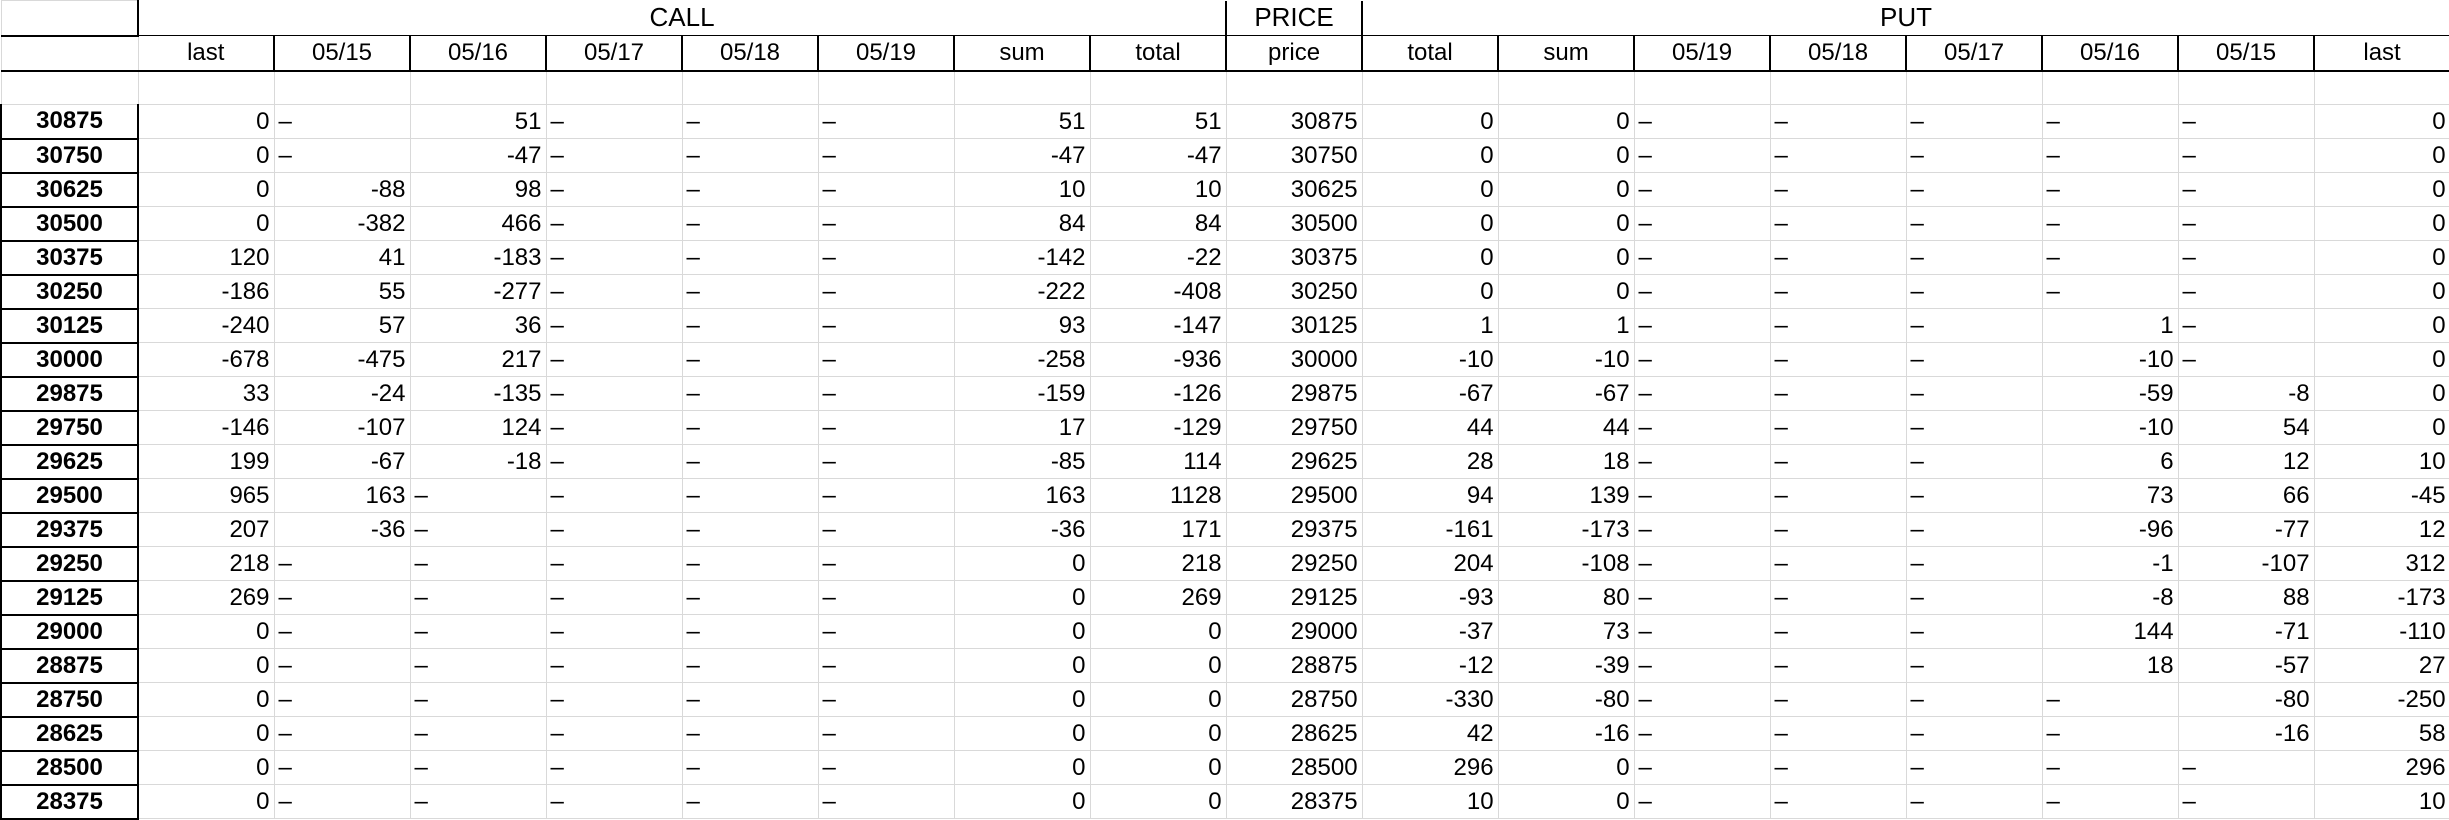  Describe the element at coordinates (1158, 461) in the screenshot. I see `data-cell: 114` at that location.